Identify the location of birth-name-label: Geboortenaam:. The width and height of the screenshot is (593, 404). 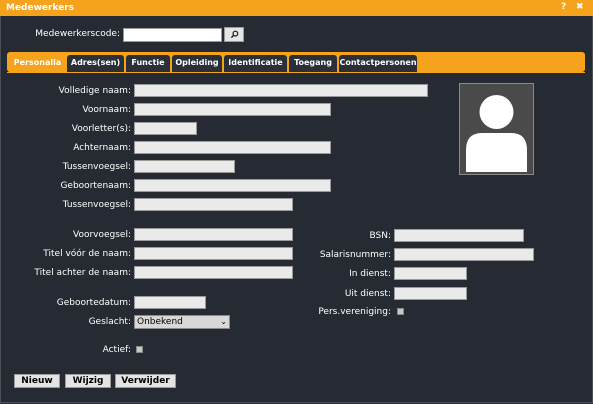
(95, 186).